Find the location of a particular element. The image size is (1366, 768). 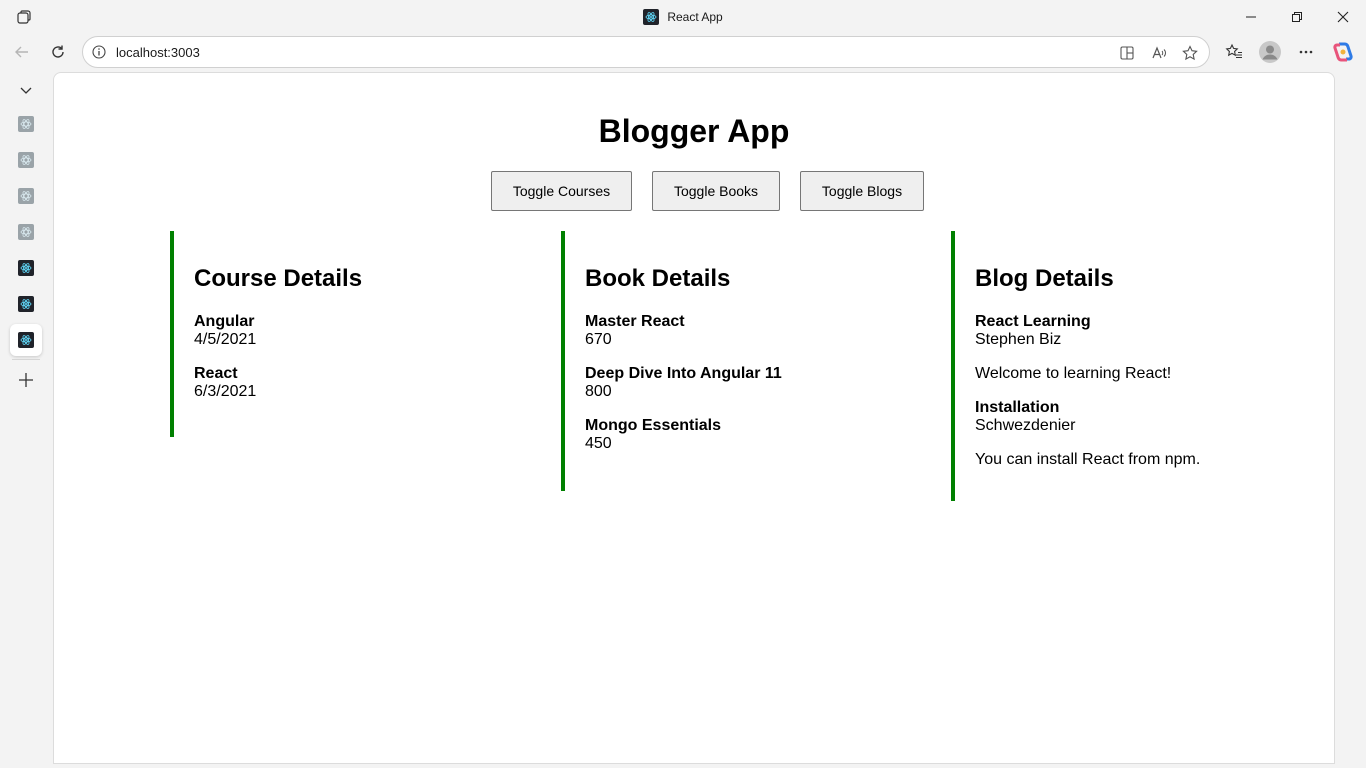

tab-divider is located at coordinates (26, 359).